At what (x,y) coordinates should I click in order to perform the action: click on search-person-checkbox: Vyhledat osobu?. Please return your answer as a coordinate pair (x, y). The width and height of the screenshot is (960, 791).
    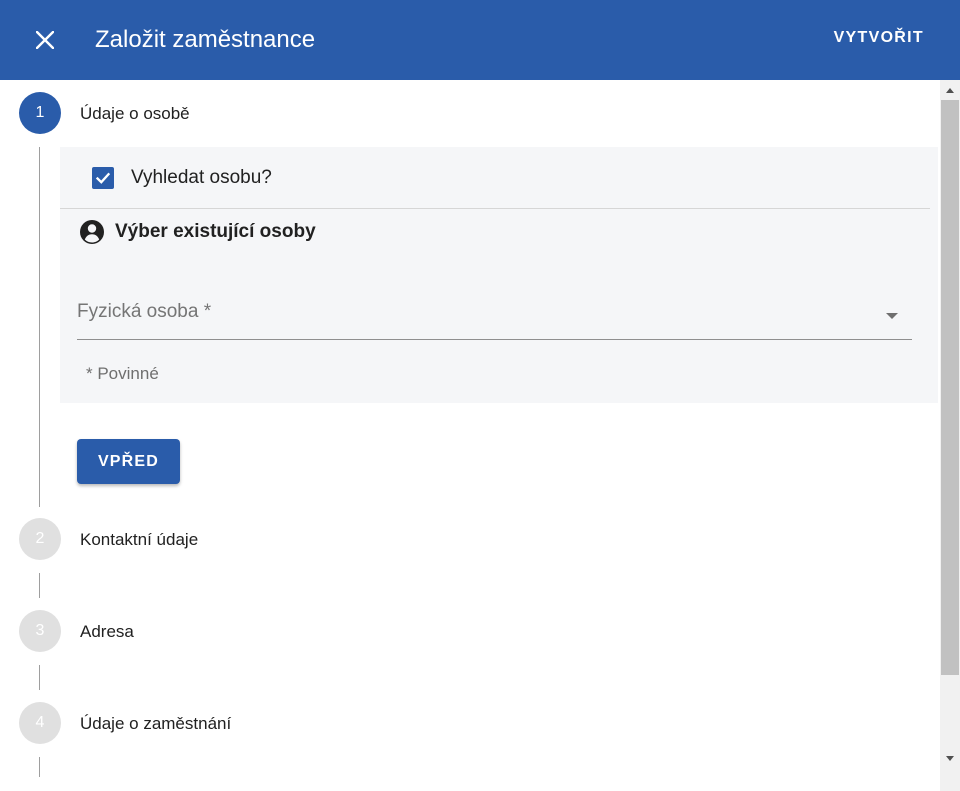
    Looking at the image, I should click on (182, 178).